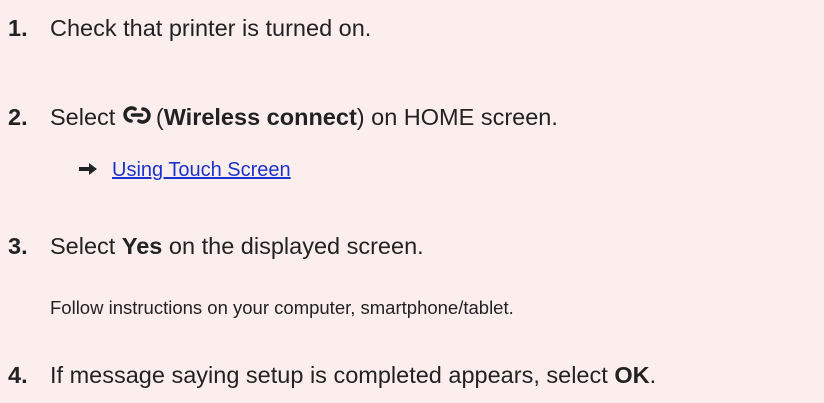  Describe the element at coordinates (18, 28) in the screenshot. I see `step-number: 1.` at that location.